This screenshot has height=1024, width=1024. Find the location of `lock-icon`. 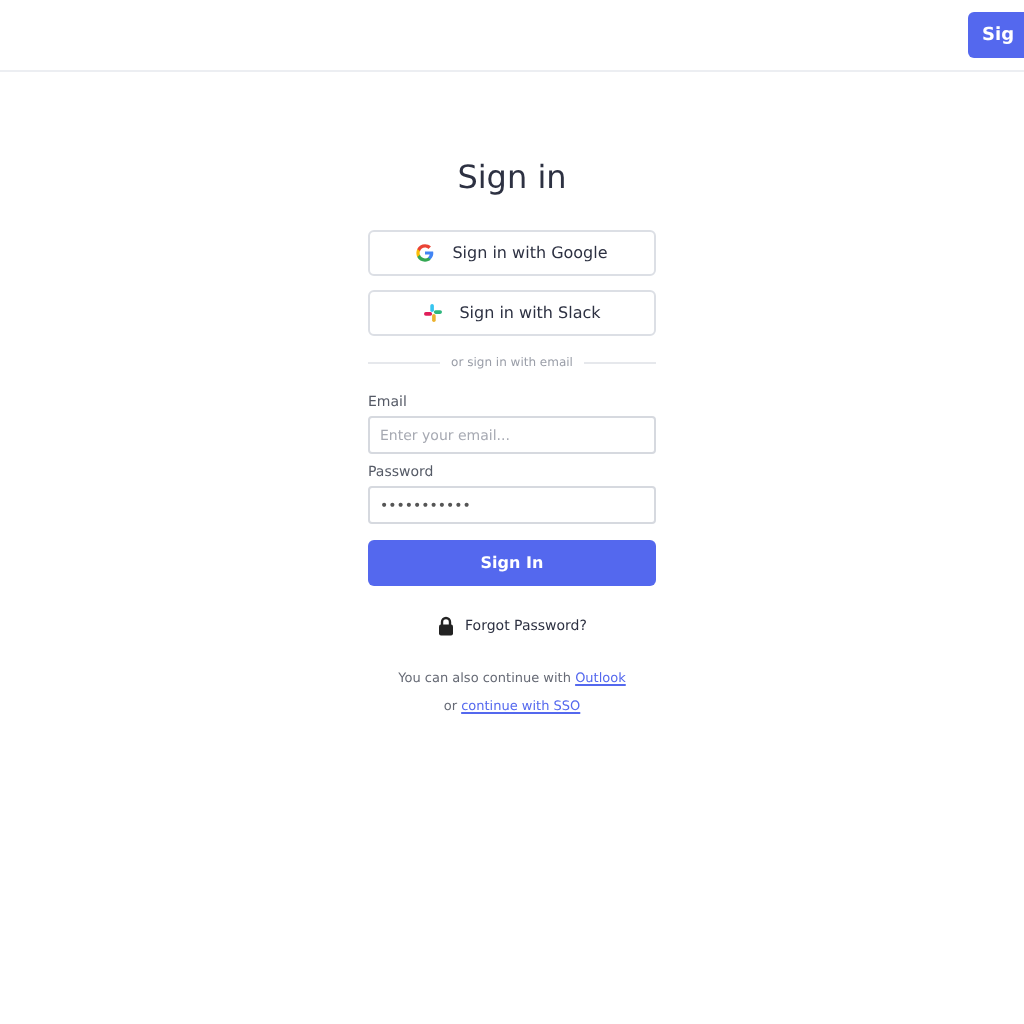

lock-icon is located at coordinates (445, 626).